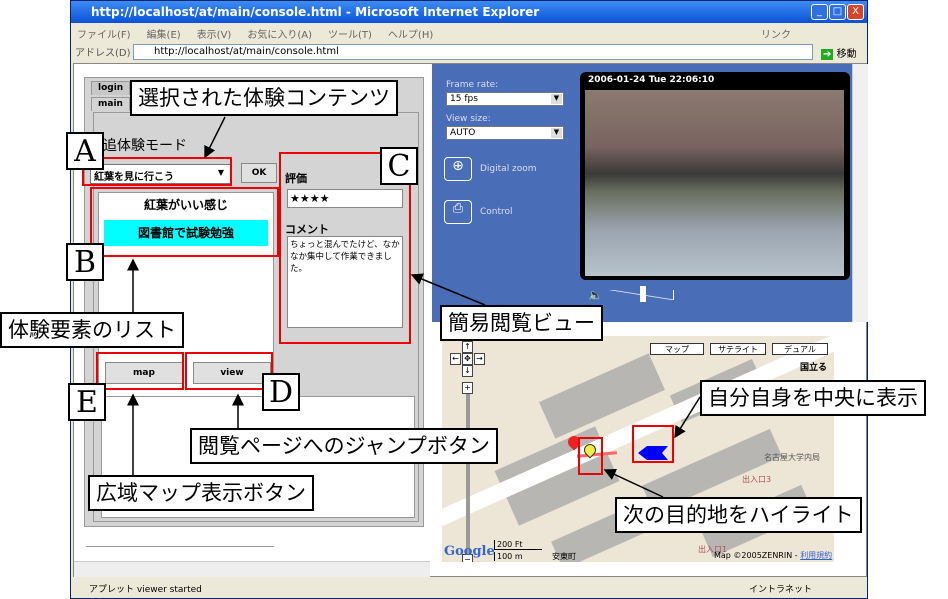 The height and width of the screenshot is (599, 948). I want to click on callout-widemap: 広域マップ表示ボタン, so click(201, 493).